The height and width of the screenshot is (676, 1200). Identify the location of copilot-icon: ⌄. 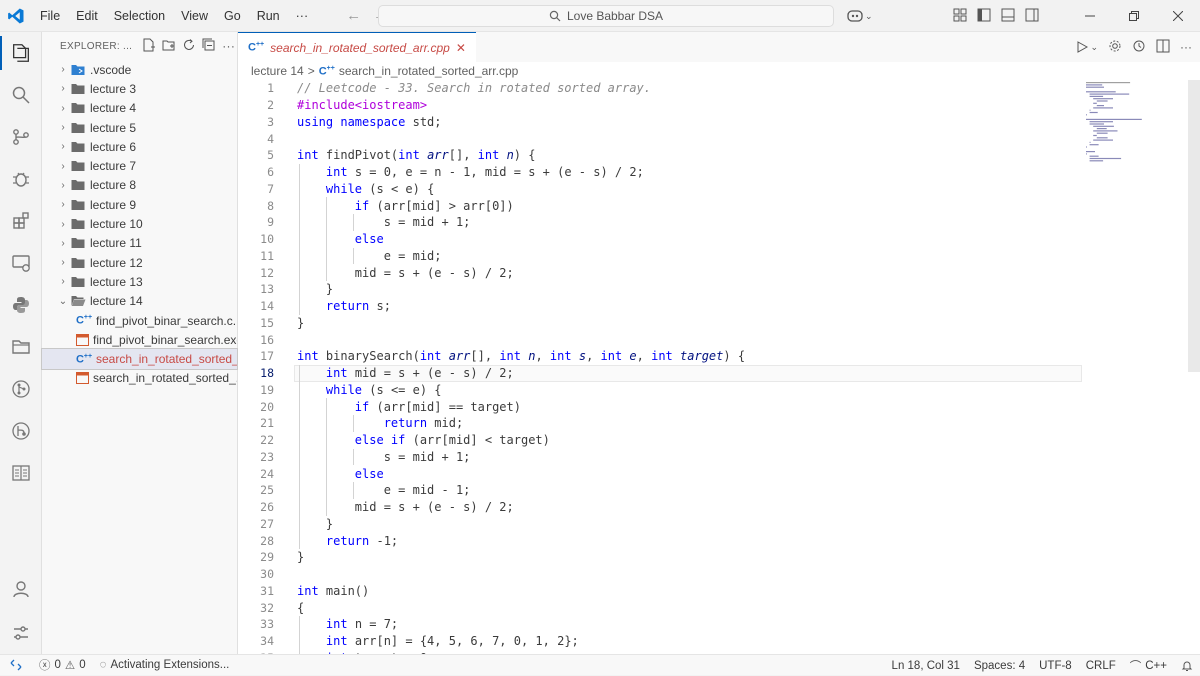
(859, 16).